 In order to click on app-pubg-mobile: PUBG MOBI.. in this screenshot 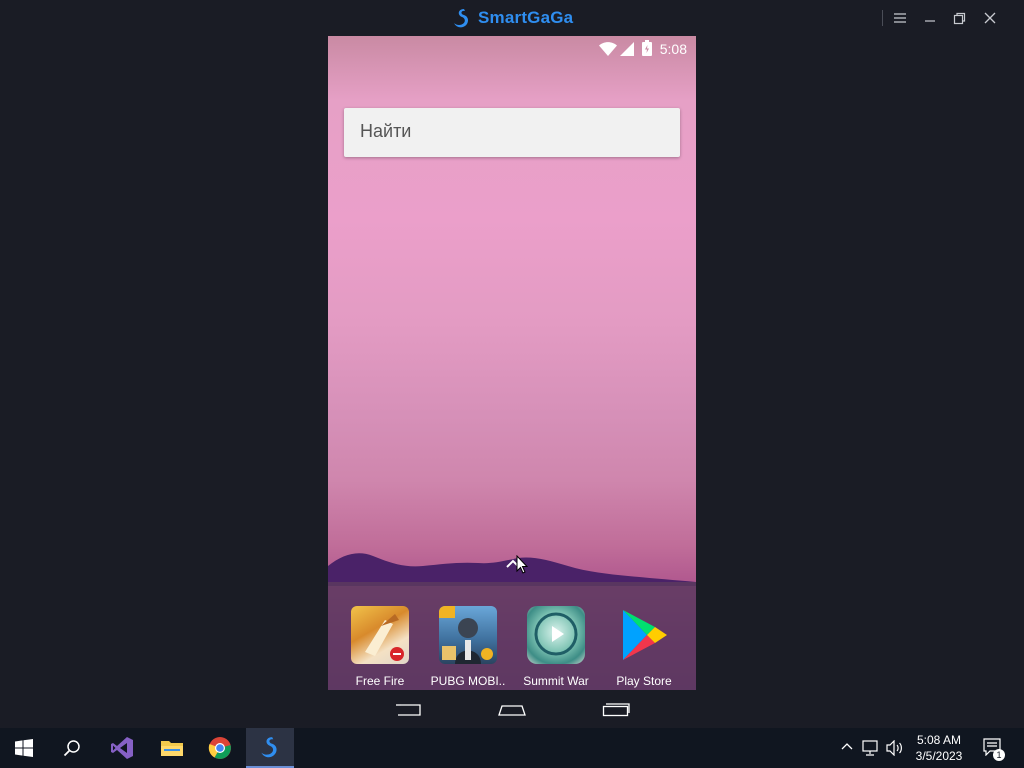, I will do `click(468, 647)`.